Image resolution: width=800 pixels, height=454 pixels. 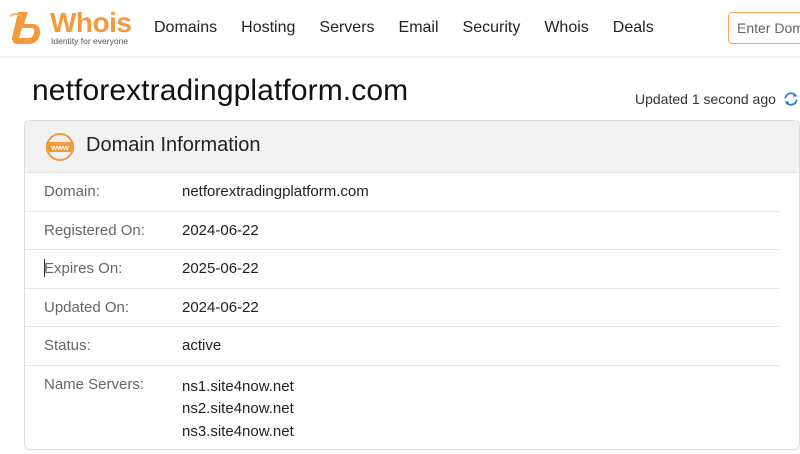 What do you see at coordinates (173, 145) in the screenshot?
I see `card-title: Domain Information` at bounding box center [173, 145].